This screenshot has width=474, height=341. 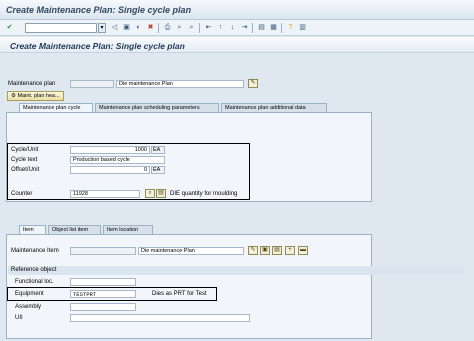 I want to click on item-add-icon: +, so click(x=290, y=250).